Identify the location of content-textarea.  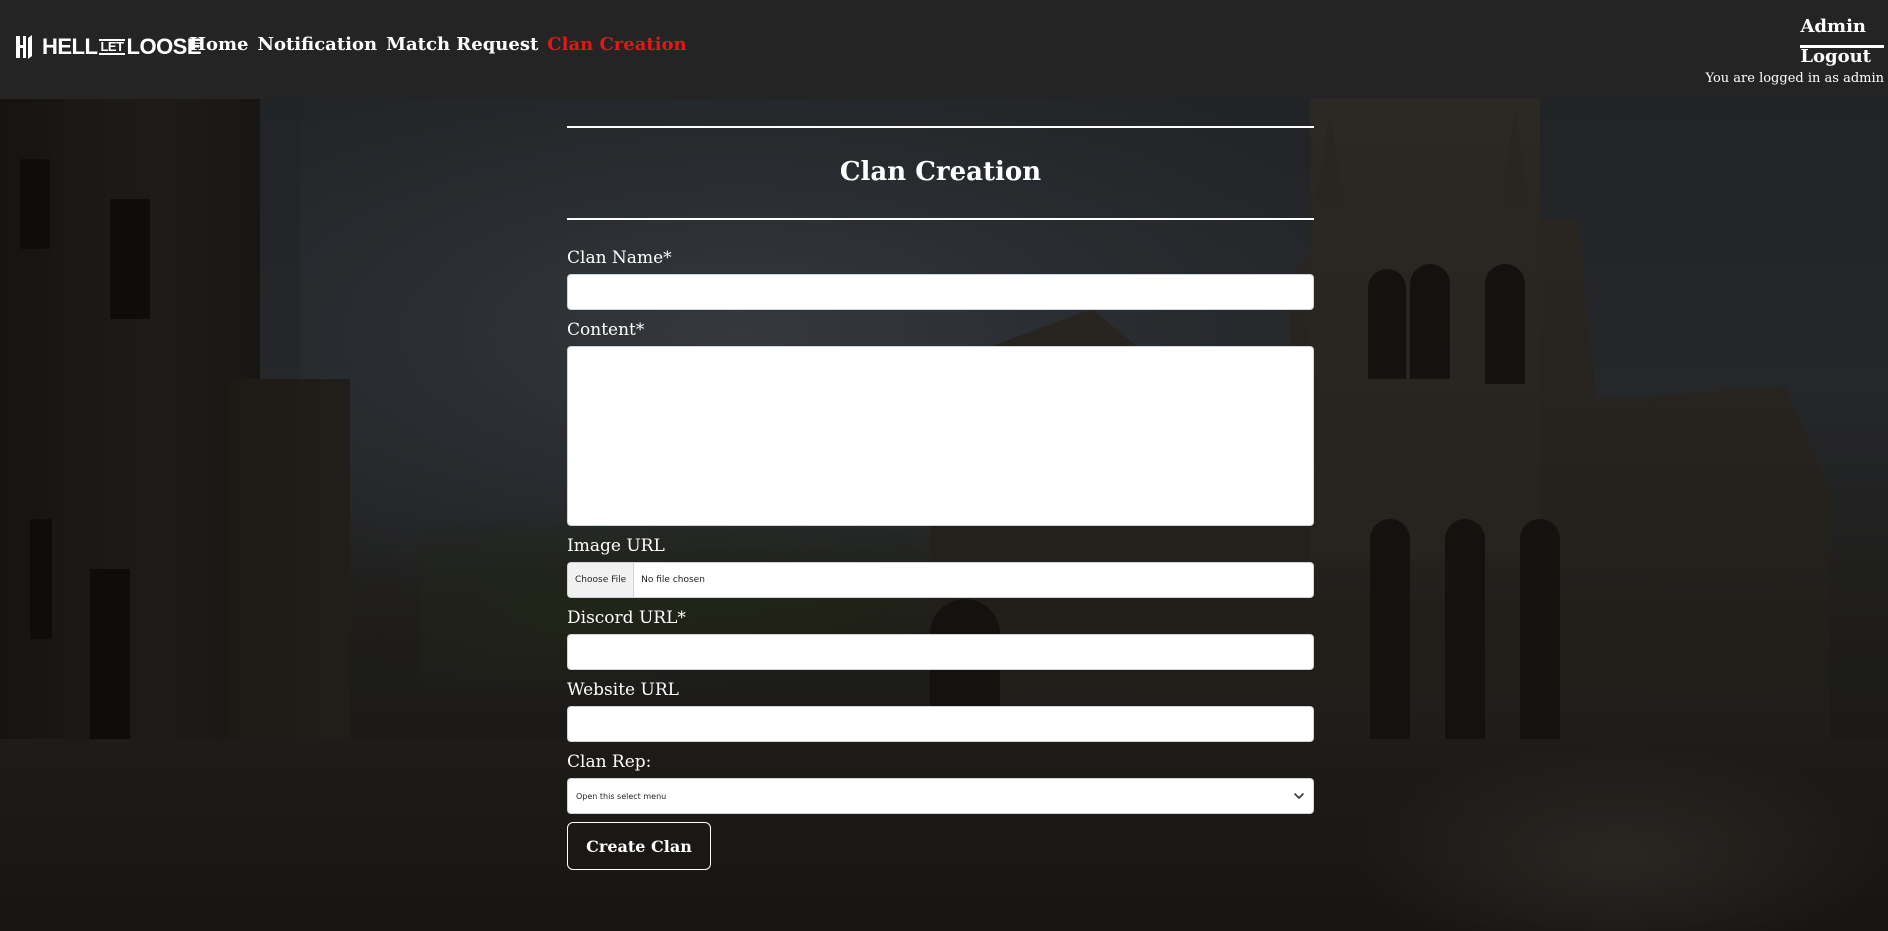
(940, 436).